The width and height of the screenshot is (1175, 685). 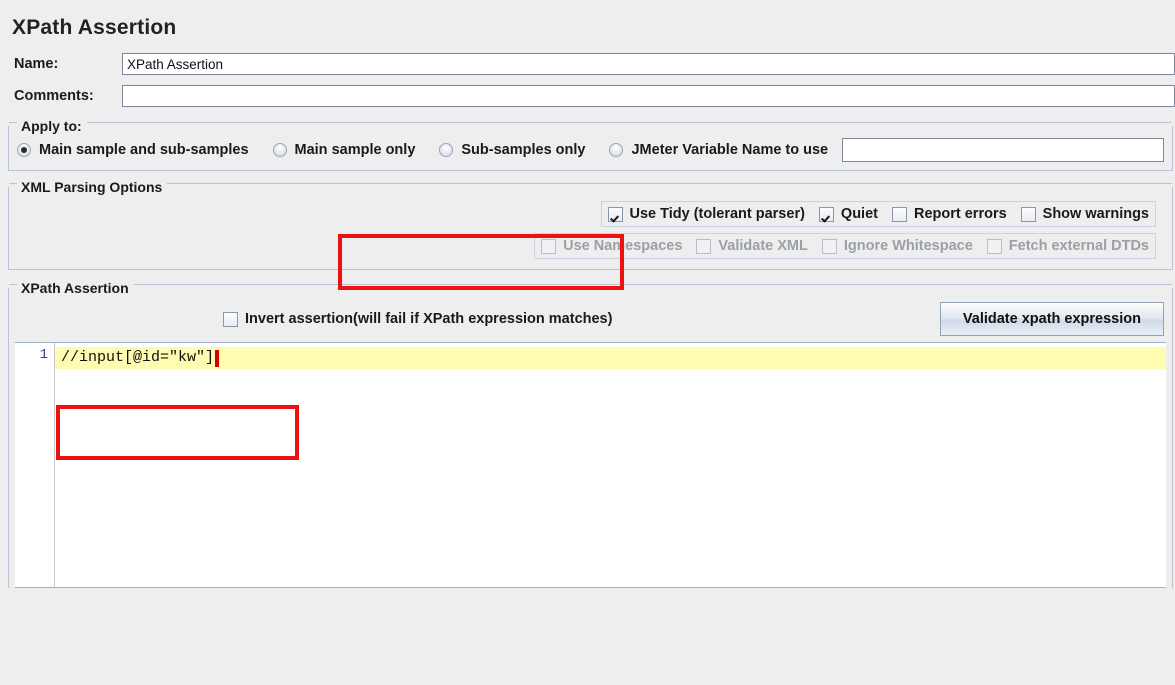 I want to click on editor-gutter: 1, so click(x=35, y=465).